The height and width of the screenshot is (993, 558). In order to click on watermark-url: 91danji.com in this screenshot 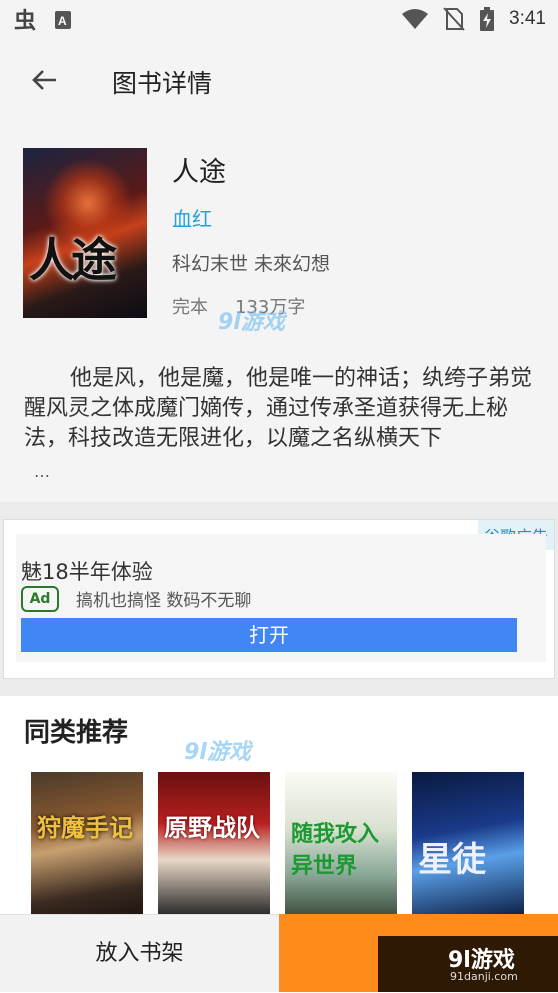, I will do `click(484, 976)`.